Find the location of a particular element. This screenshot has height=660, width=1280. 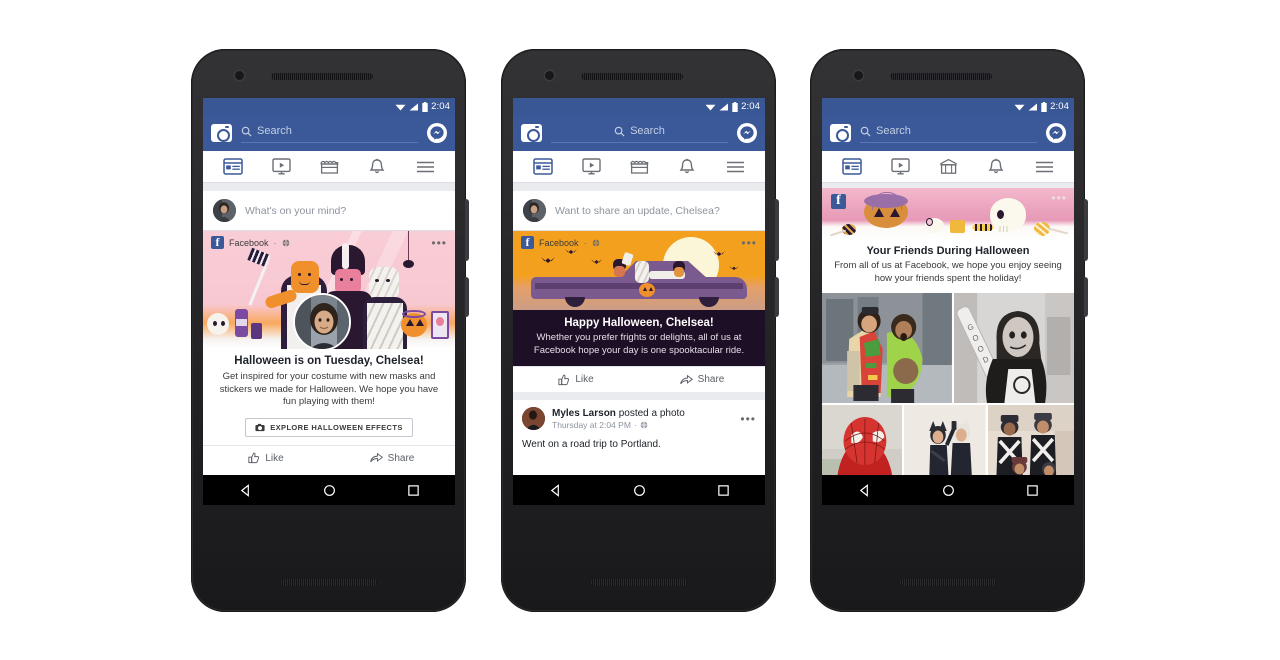

status-composer: What's on your mind? is located at coordinates (329, 211).